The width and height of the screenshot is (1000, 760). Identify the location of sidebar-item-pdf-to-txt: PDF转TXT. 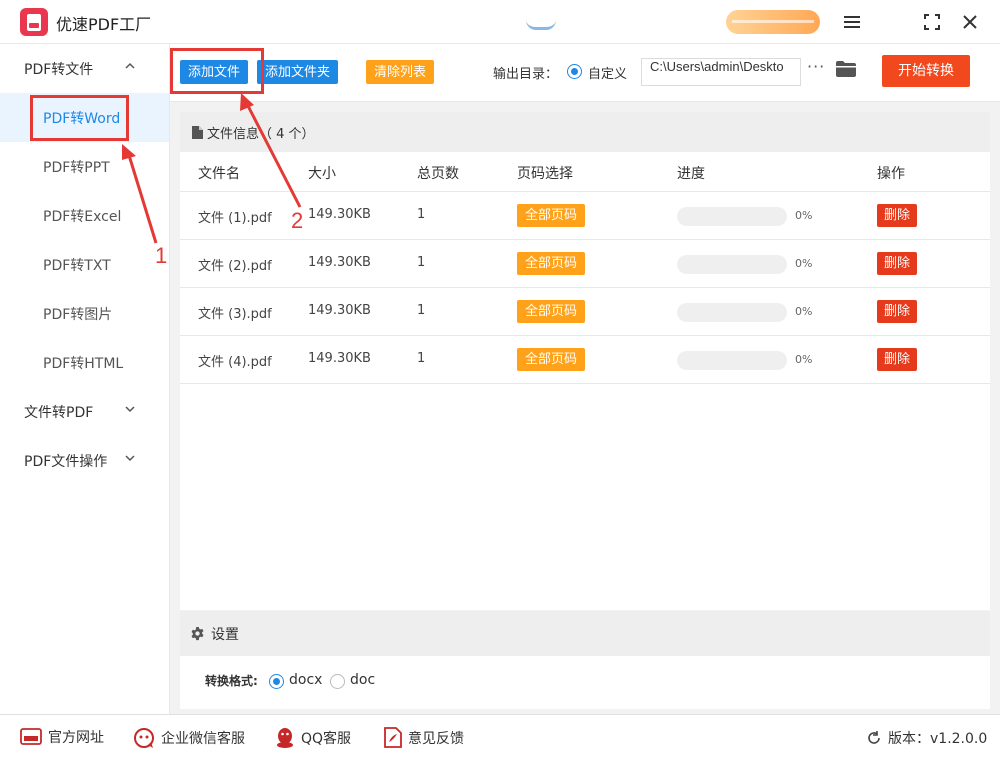
(84, 264).